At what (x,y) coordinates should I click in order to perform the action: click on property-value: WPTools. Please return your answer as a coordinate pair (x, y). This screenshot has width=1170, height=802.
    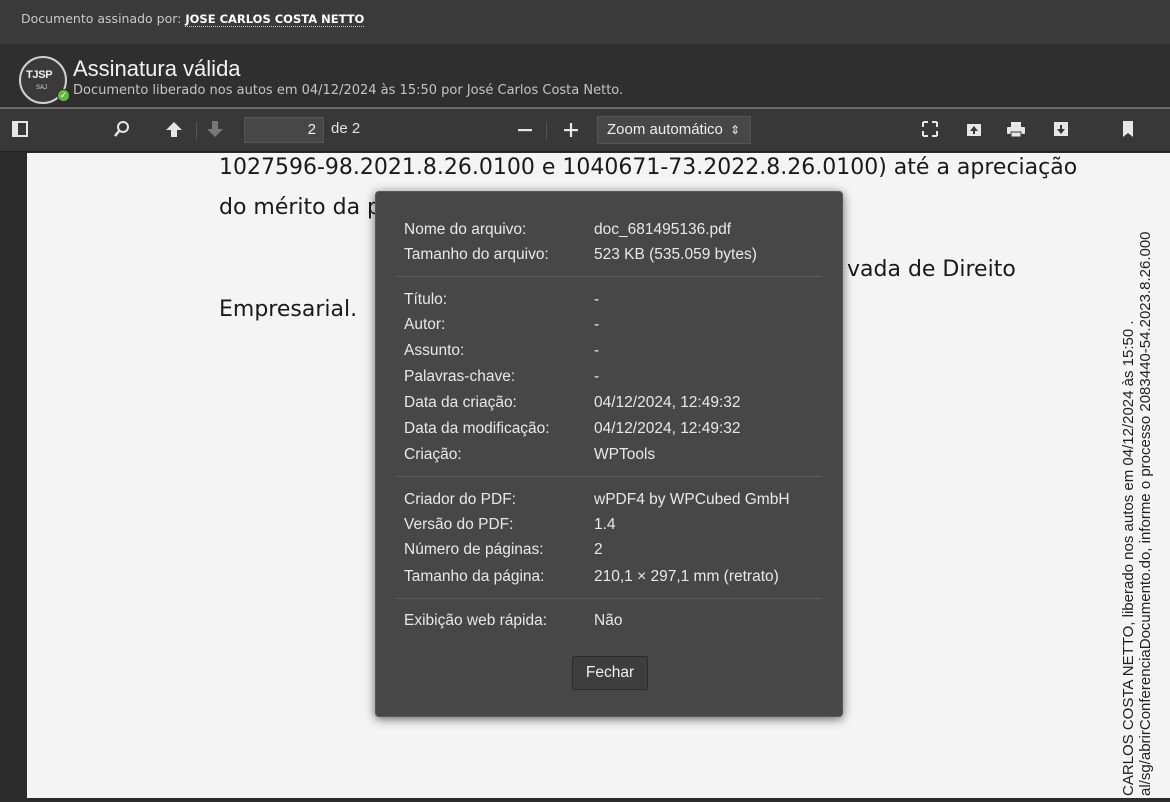
    Looking at the image, I should click on (625, 454).